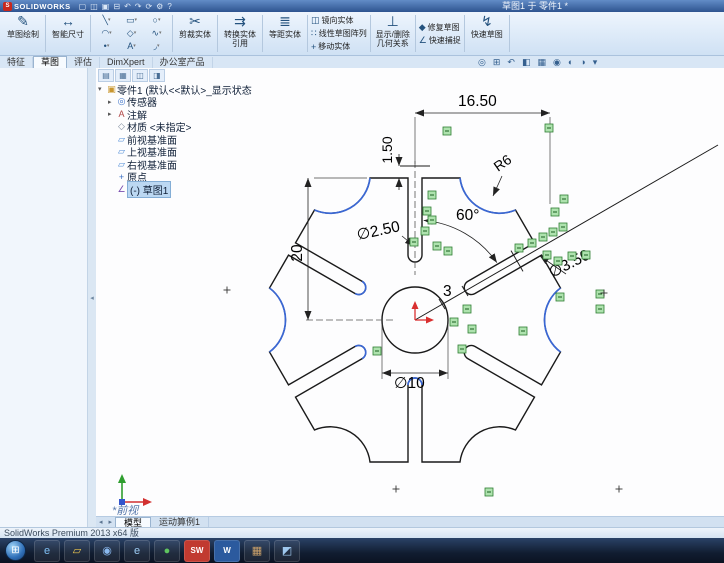 The height and width of the screenshot is (563, 724). Describe the element at coordinates (138, 6) in the screenshot. I see `redo-icon: ↷` at that location.